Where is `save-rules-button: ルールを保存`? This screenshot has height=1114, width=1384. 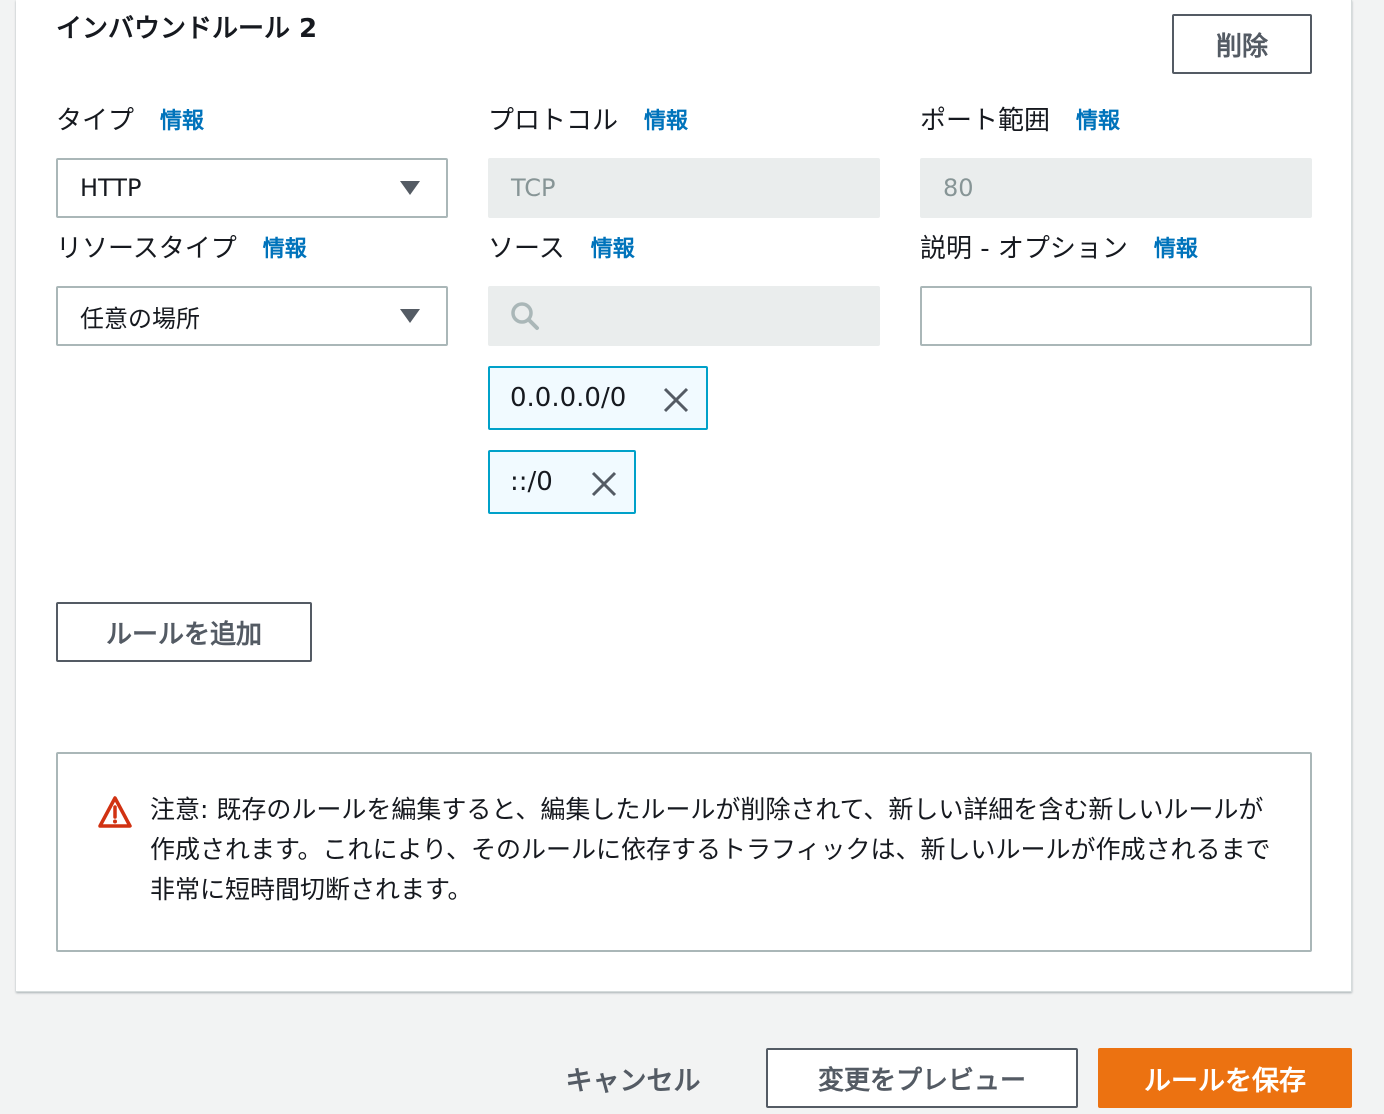
save-rules-button: ルールを保存 is located at coordinates (1225, 1078).